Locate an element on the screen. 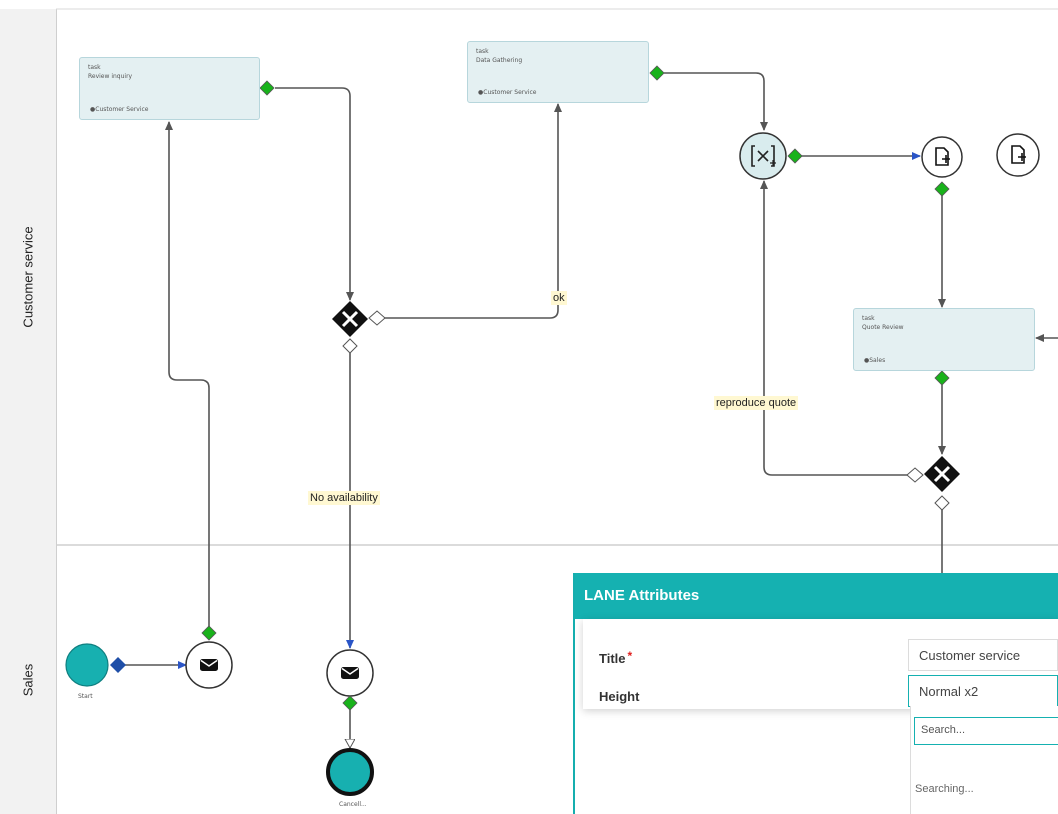 Image resolution: width=1058 pixels, height=814 pixels. title-field-label: Title * is located at coordinates (616, 657).